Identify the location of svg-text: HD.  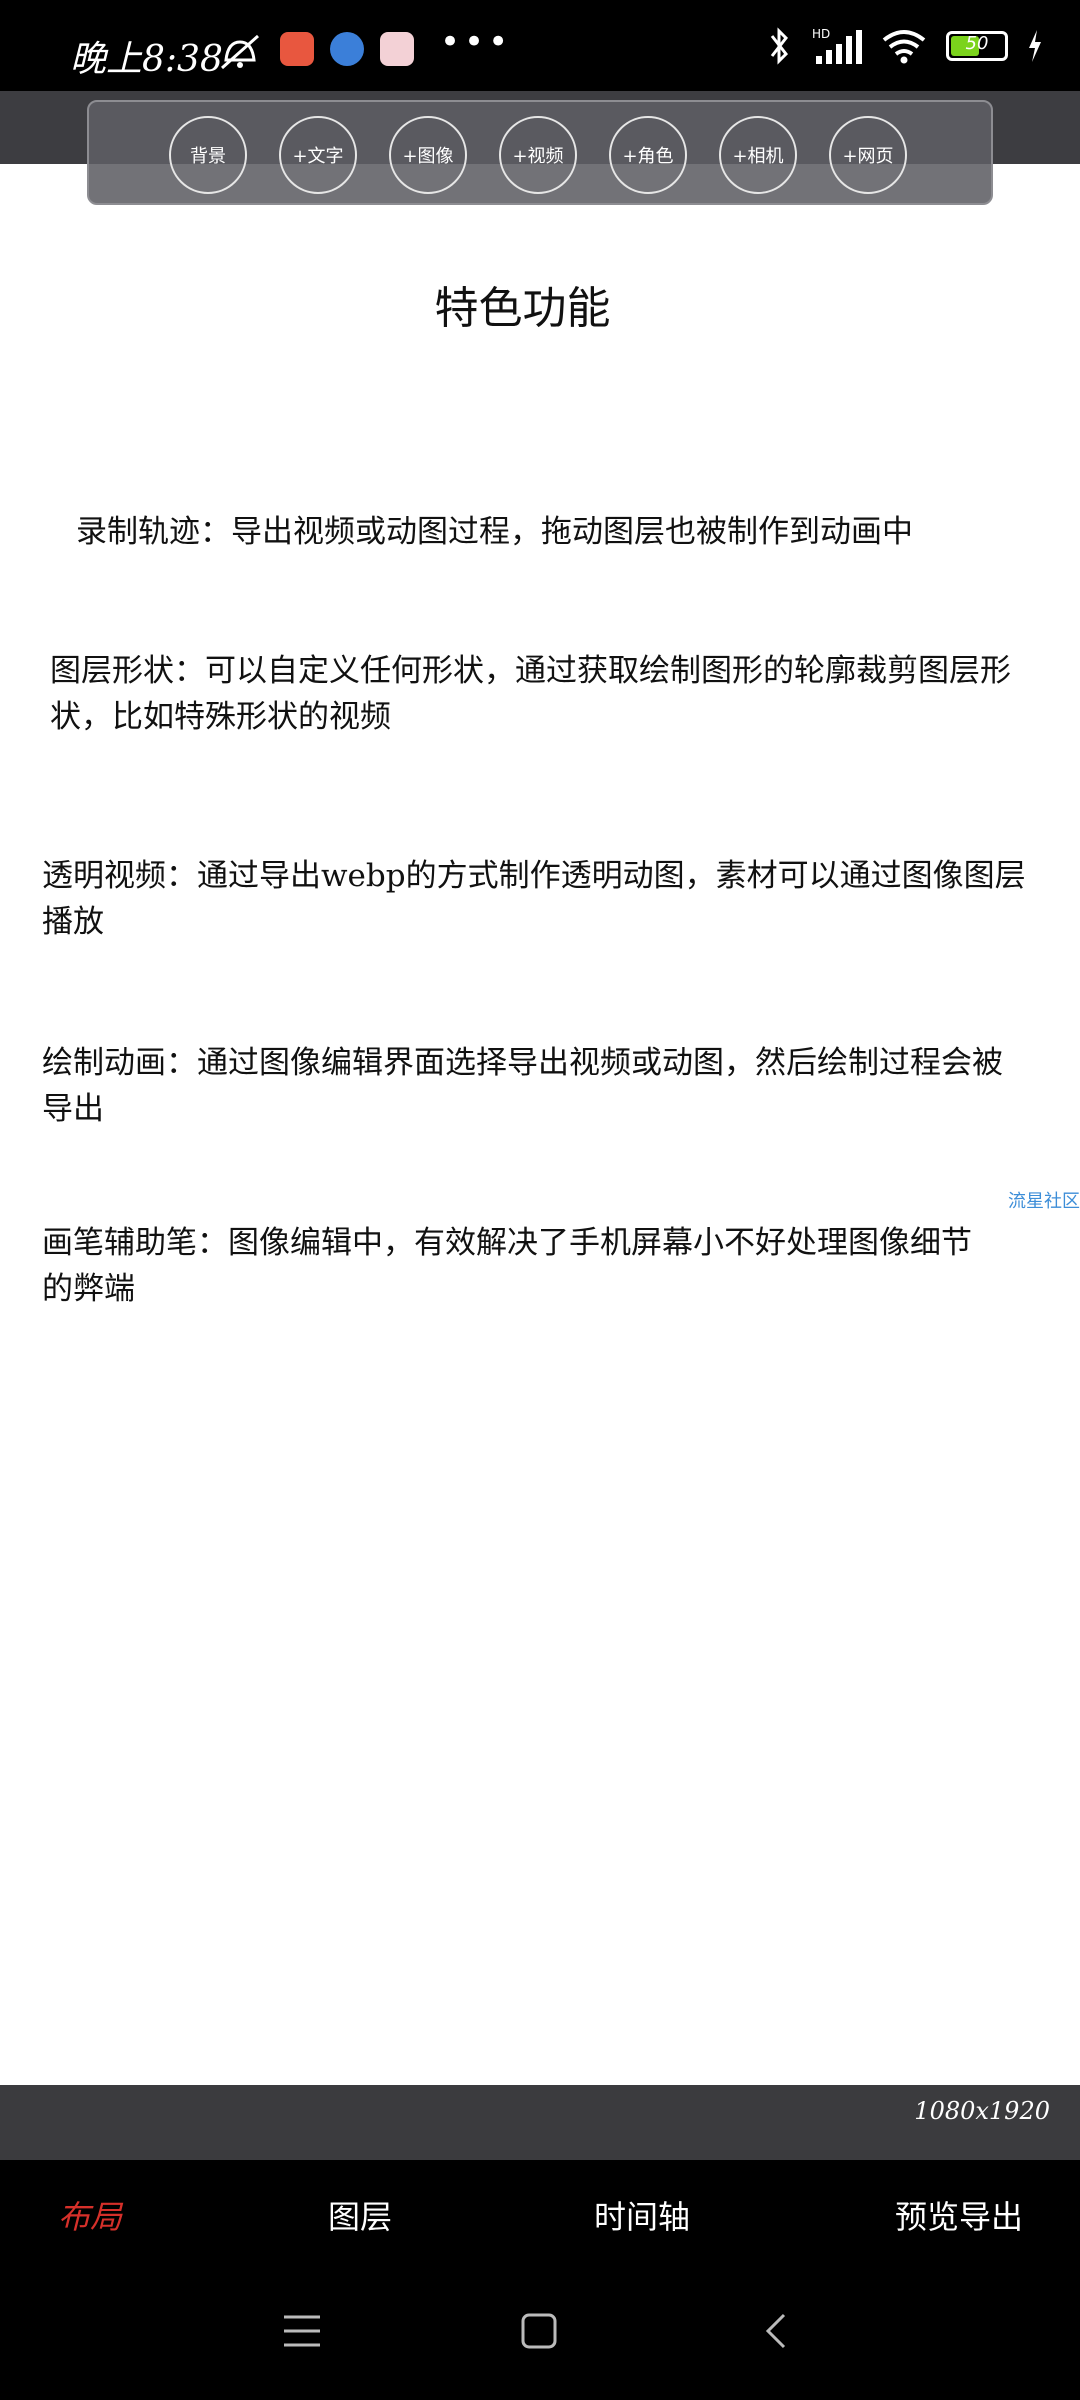
(821, 34).